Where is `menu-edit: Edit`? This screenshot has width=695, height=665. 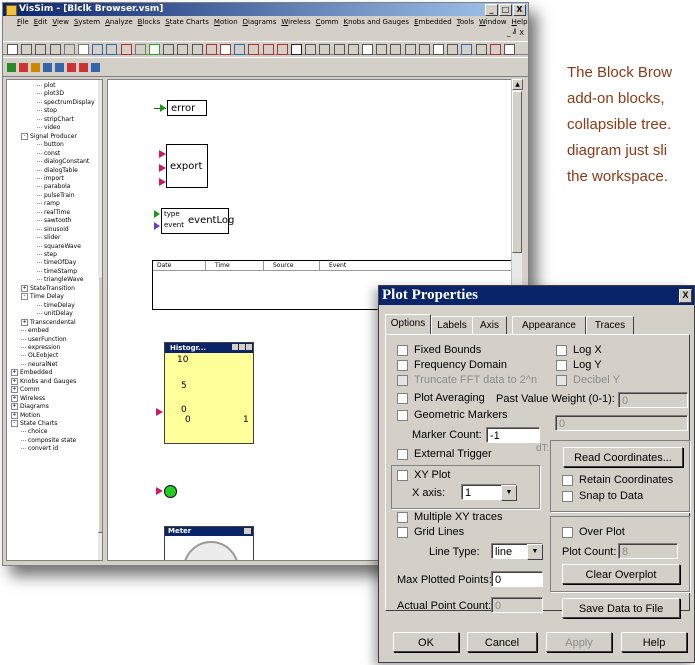
menu-edit: Edit is located at coordinates (41, 22).